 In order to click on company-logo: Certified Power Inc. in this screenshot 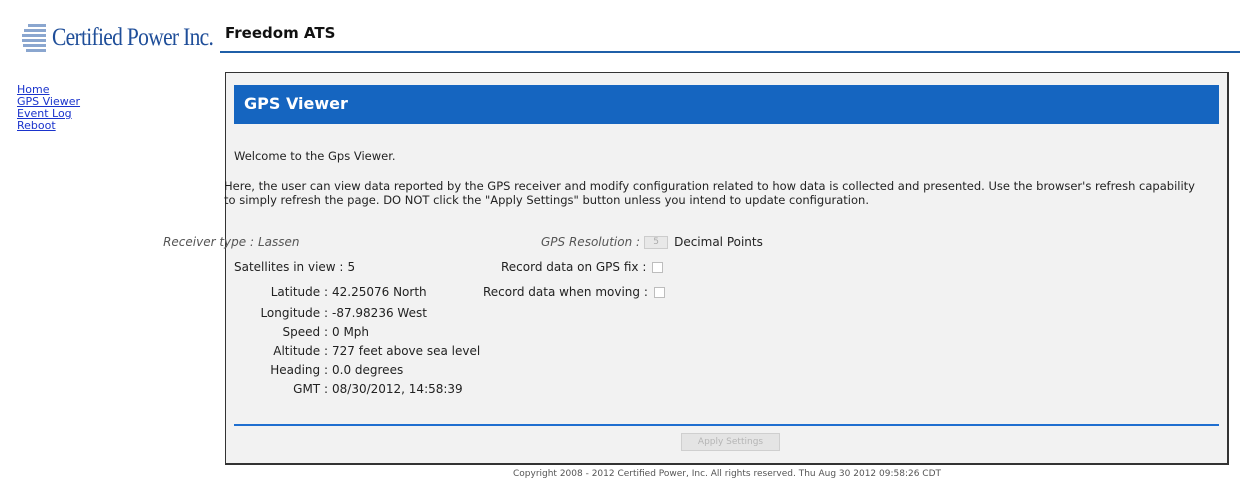, I will do `click(111, 38)`.